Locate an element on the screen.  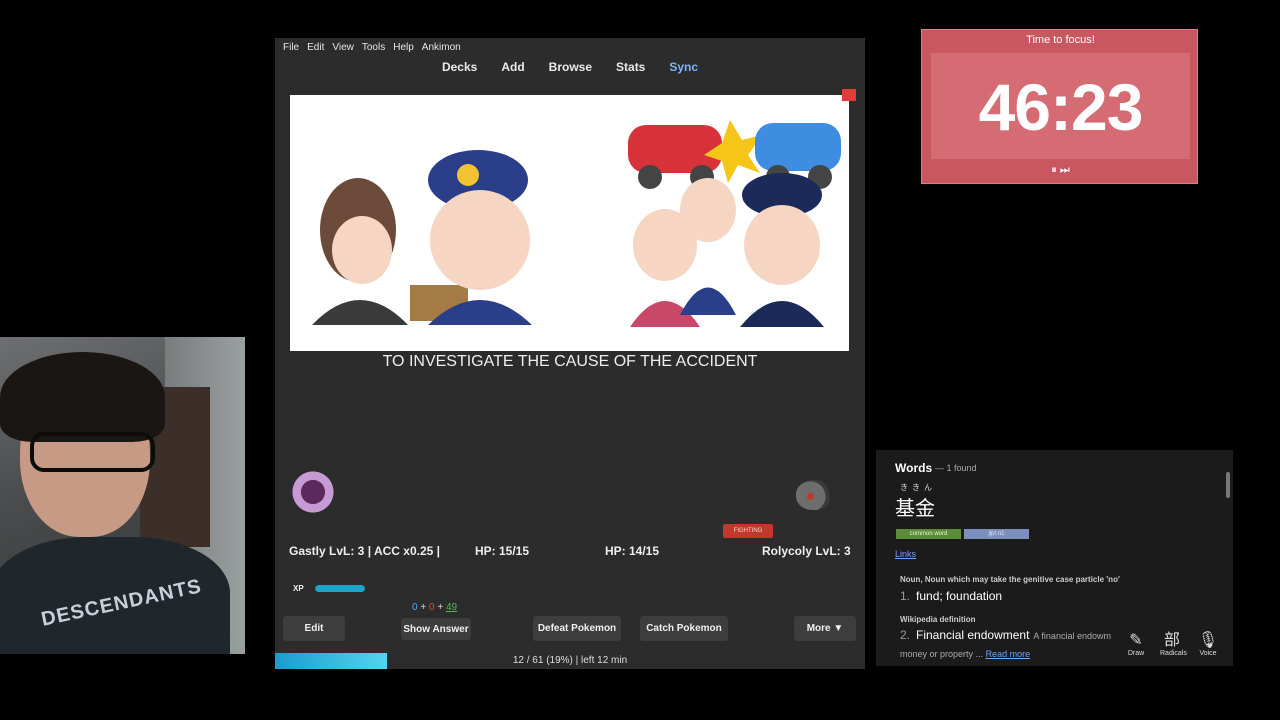
enemy-pokemon-status: Rolycoly LvL: 3 is located at coordinates (806, 551).